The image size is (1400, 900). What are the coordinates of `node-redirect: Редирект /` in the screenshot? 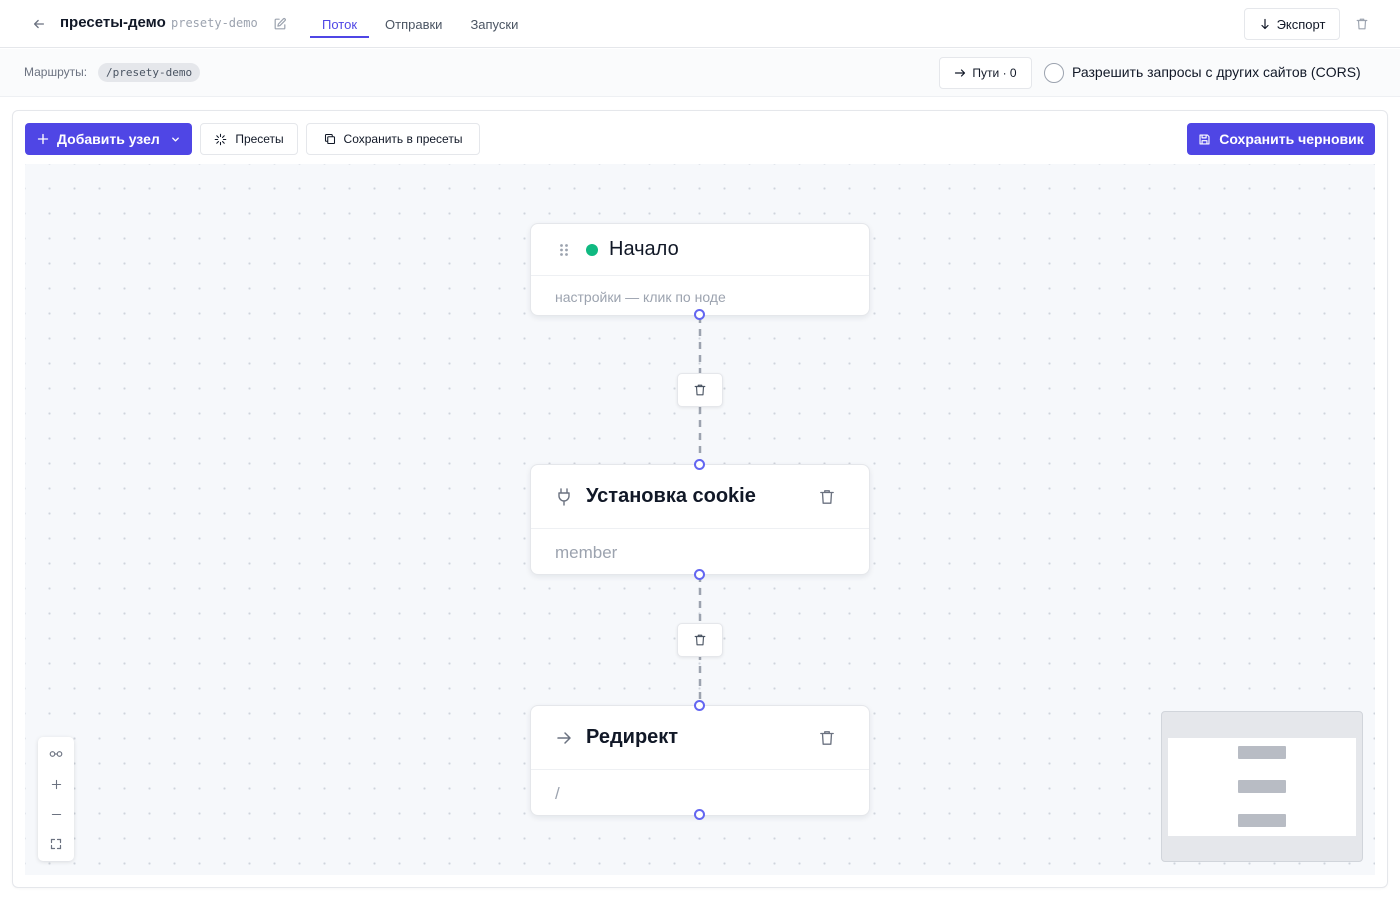 It's located at (700, 760).